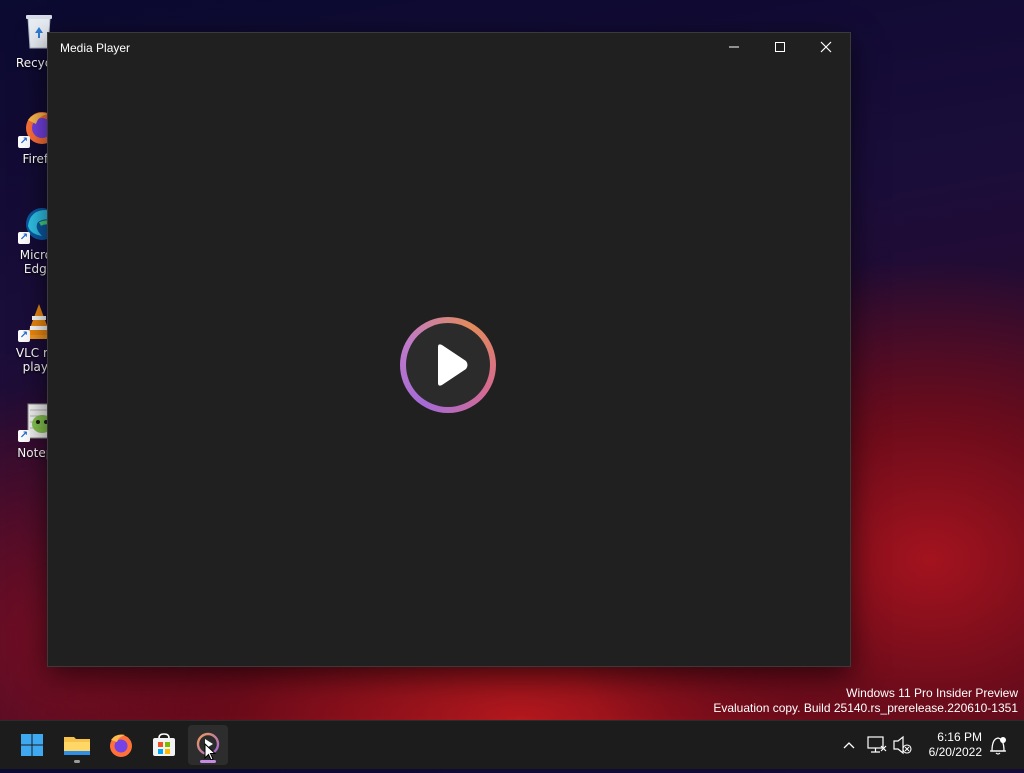 The height and width of the screenshot is (773, 1024). I want to click on clock-date: 6/20/2022, so click(955, 752).